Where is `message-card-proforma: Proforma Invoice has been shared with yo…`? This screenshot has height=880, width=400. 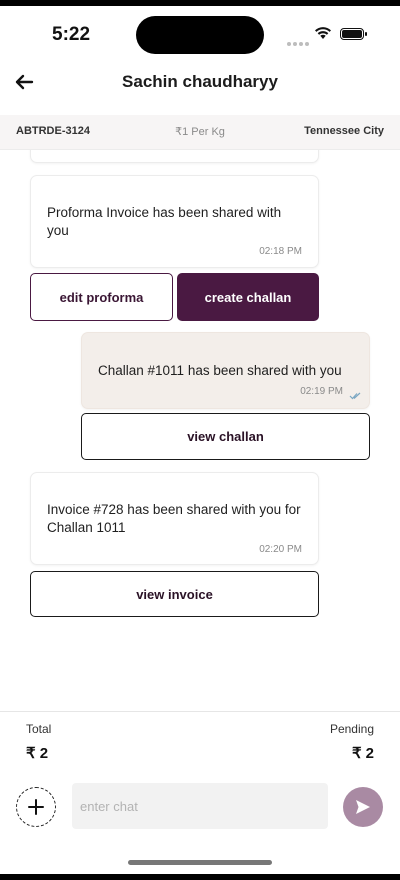
message-card-proforma: Proforma Invoice has been shared with yo… is located at coordinates (174, 221).